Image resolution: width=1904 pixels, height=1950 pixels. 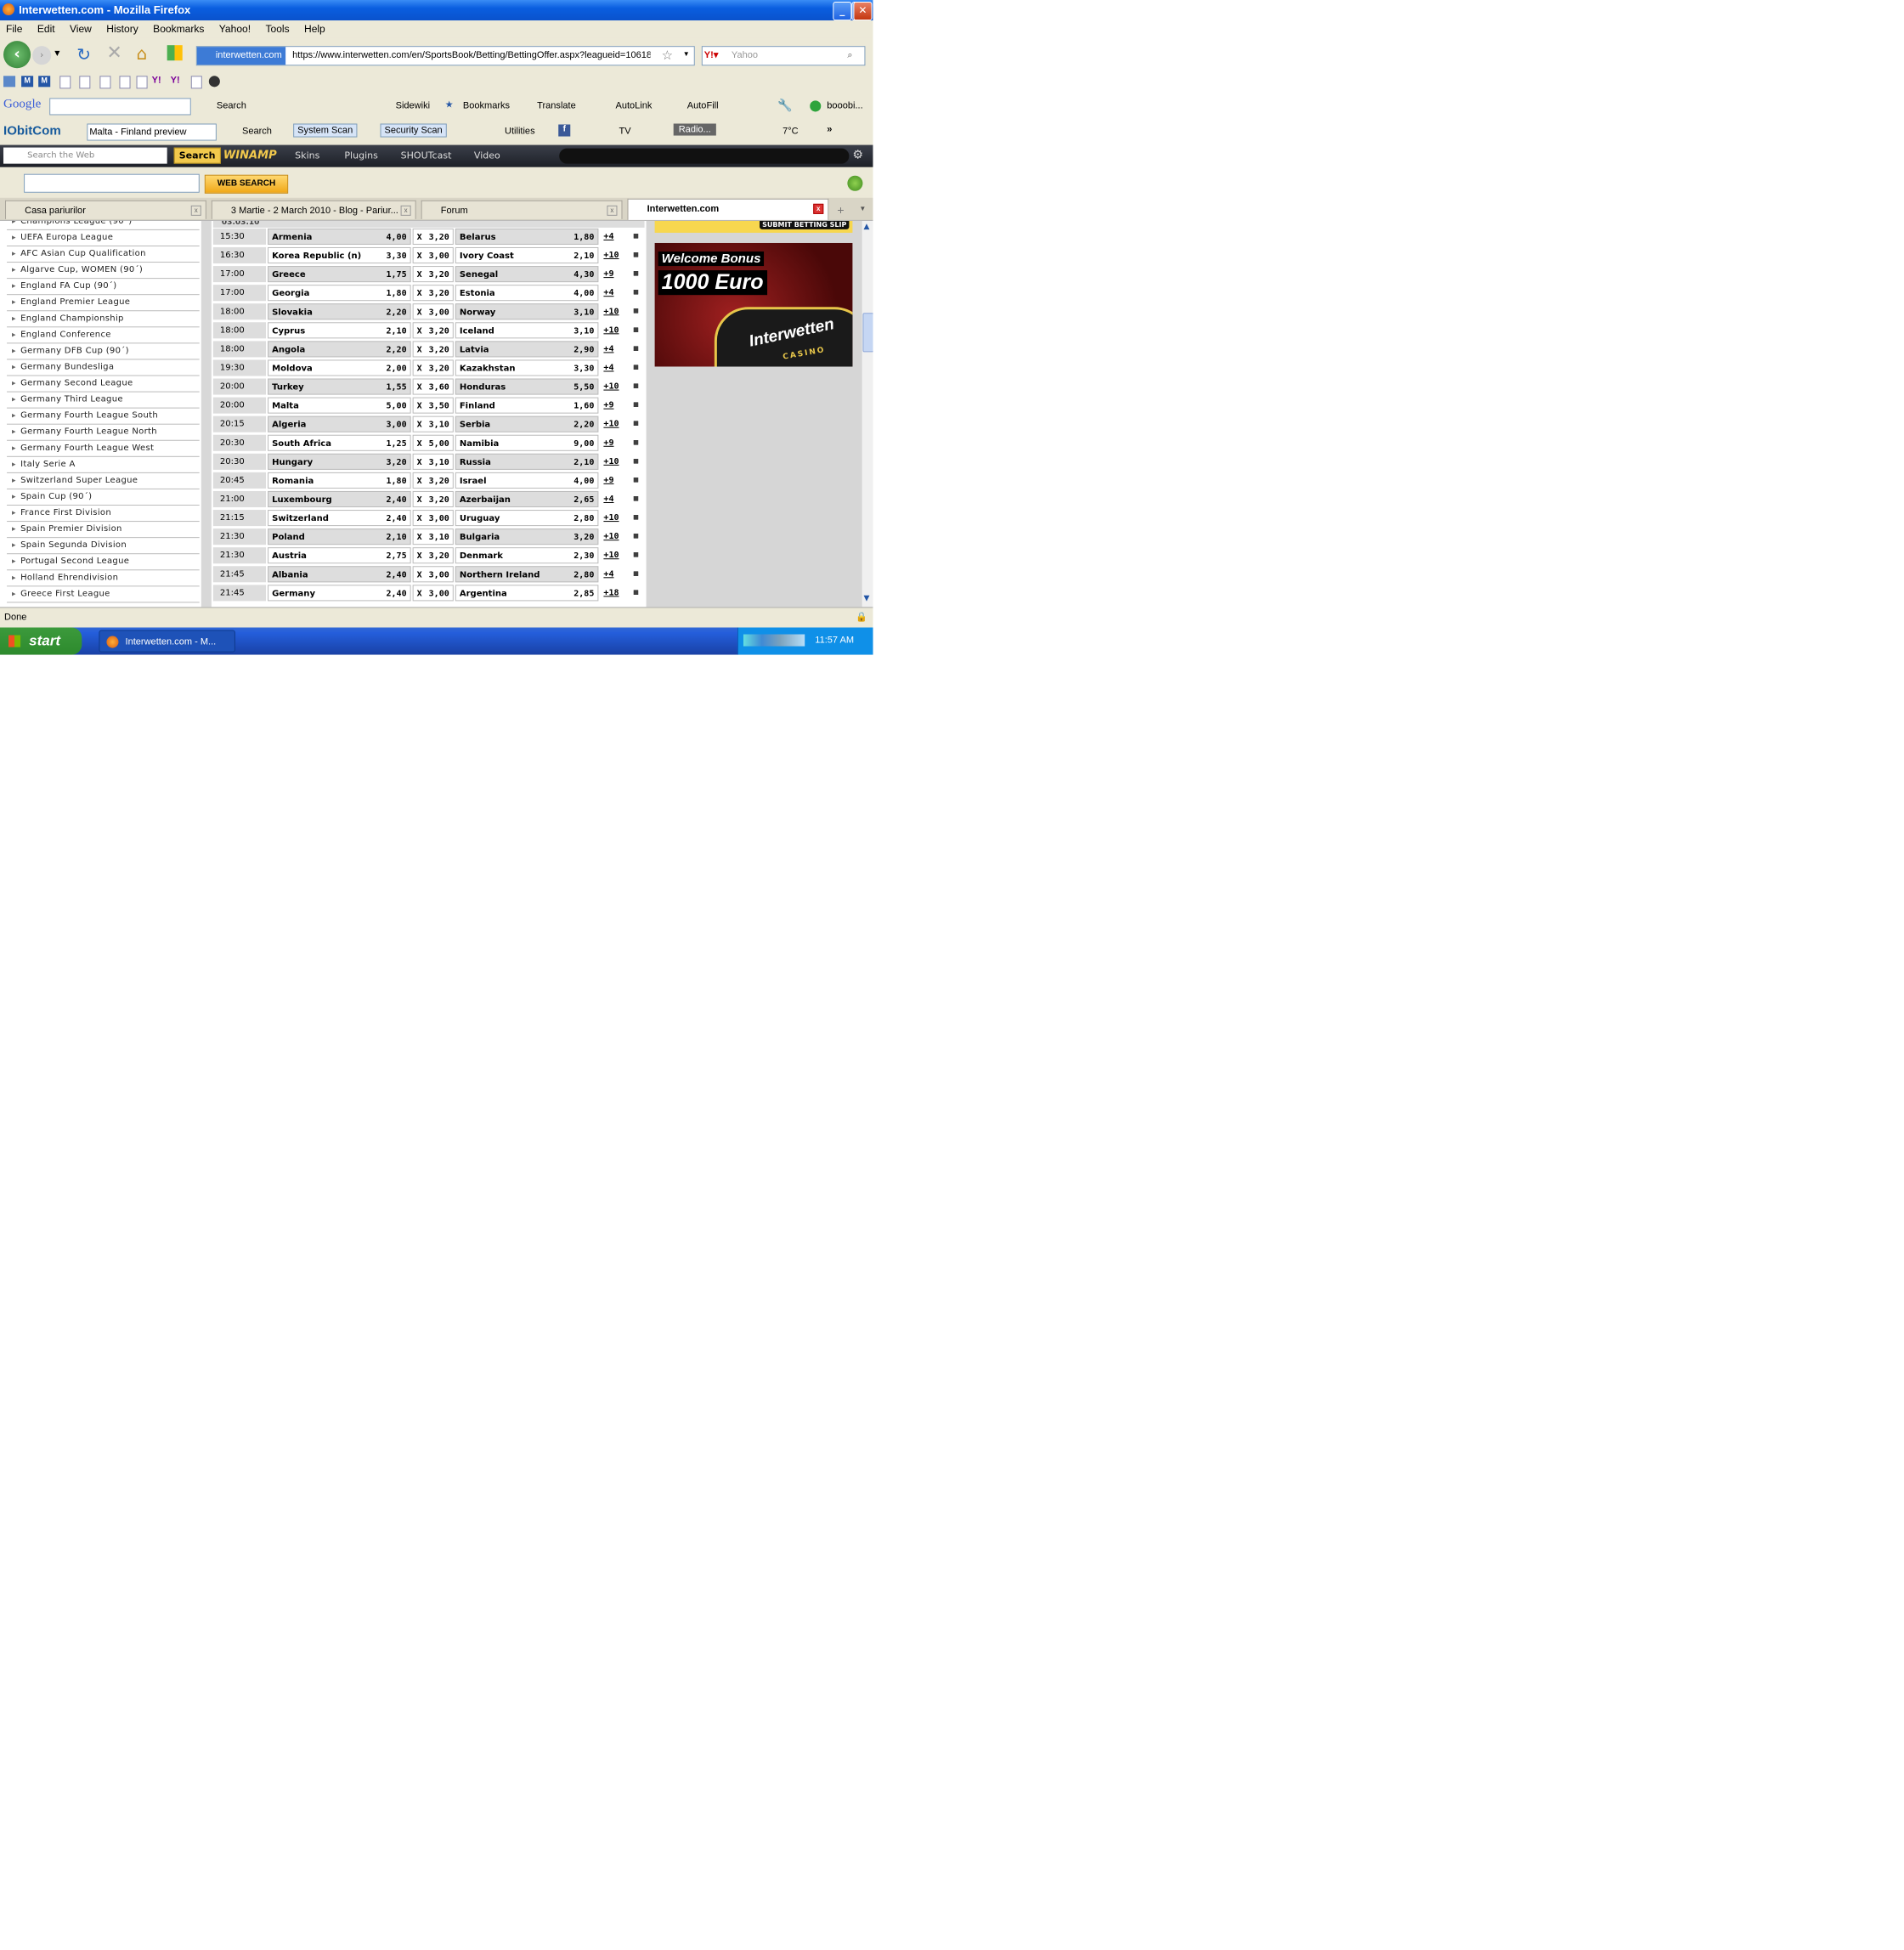 What do you see at coordinates (527, 405) in the screenshot?
I see `away-team-odds-button: Finland 1,60` at bounding box center [527, 405].